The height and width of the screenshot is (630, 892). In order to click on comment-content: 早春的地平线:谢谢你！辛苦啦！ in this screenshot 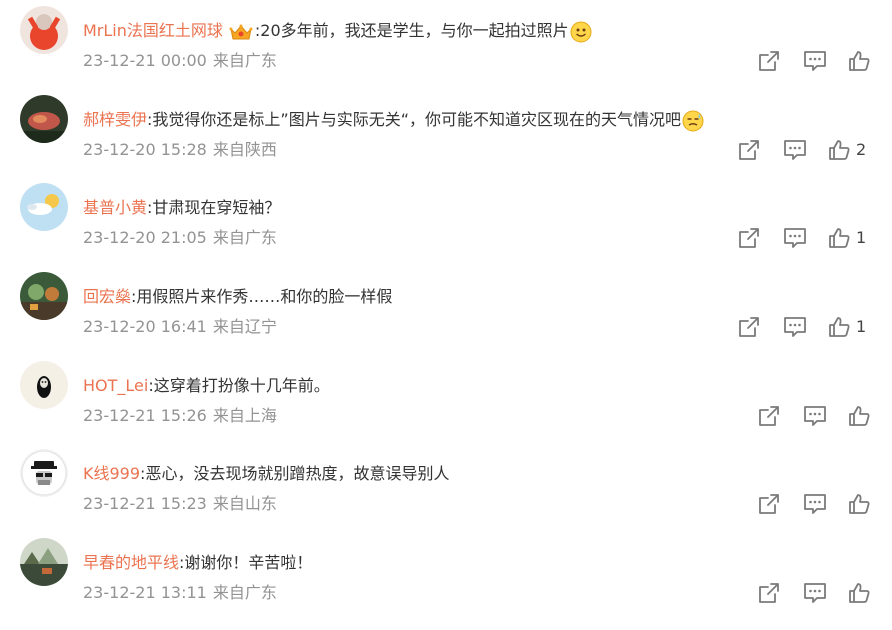, I will do `click(197, 563)`.